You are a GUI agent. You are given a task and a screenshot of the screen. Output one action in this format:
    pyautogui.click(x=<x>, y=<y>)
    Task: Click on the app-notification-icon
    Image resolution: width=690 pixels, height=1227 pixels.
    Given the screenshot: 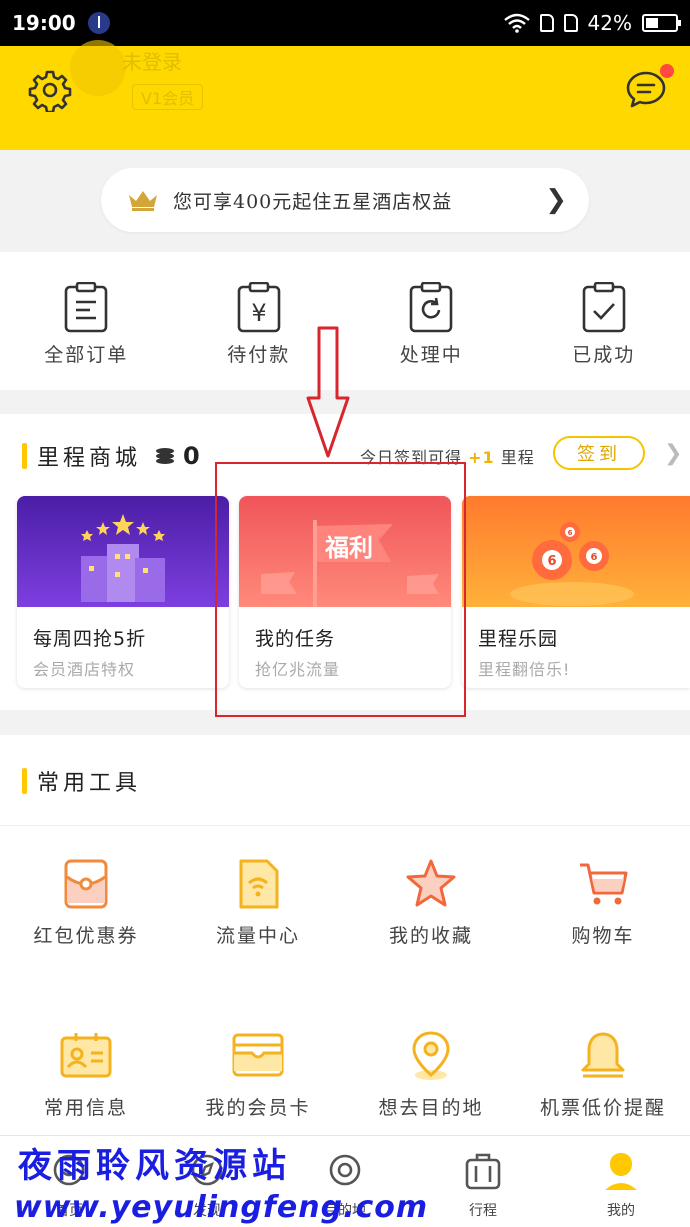 What is the action you would take?
    pyautogui.click(x=98, y=23)
    